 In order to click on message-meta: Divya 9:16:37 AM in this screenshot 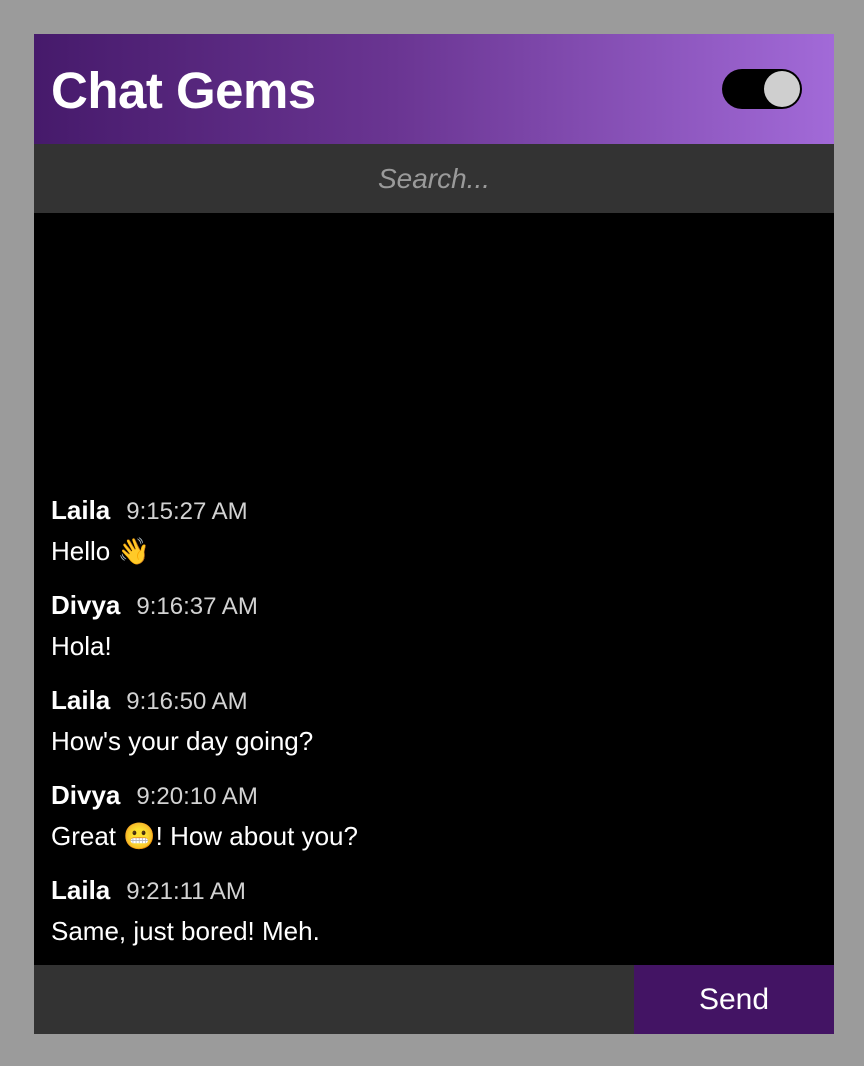, I will do `click(434, 605)`.